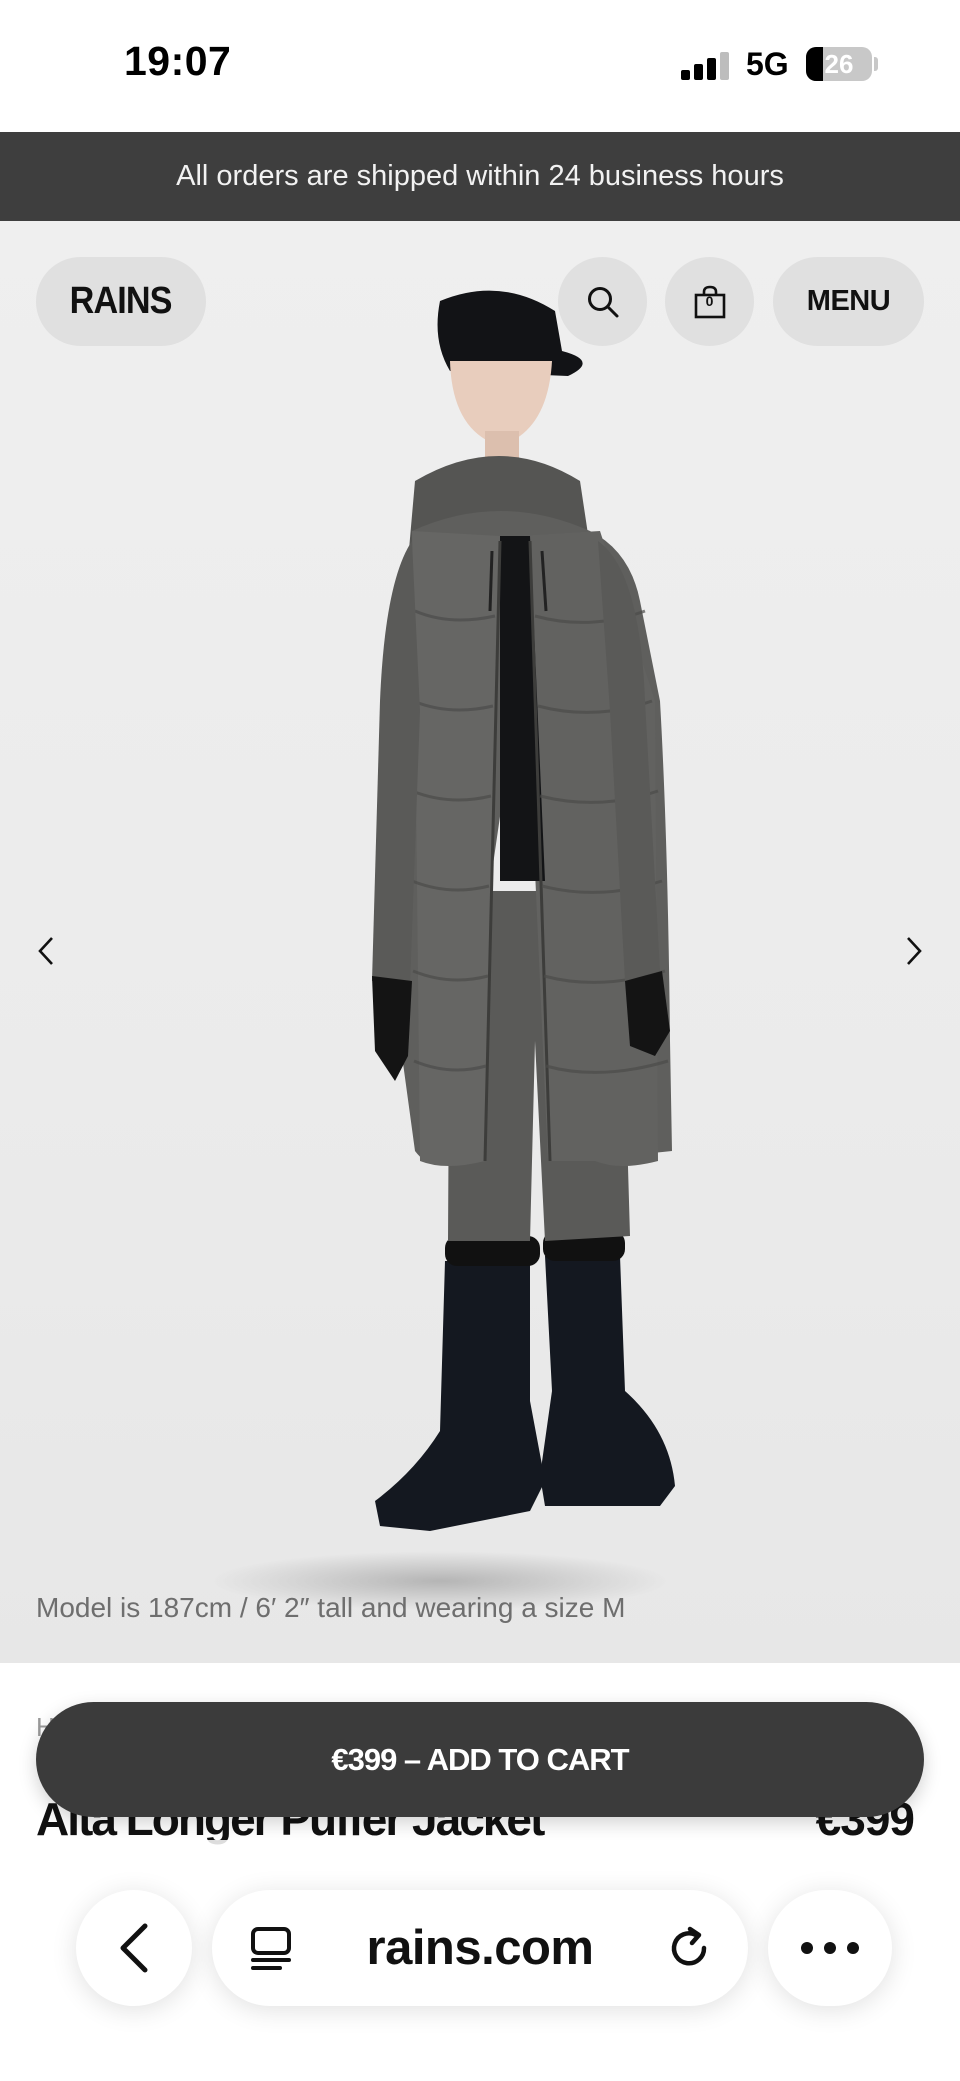 The image size is (960, 2081). I want to click on status-time: 19:07, so click(178, 61).